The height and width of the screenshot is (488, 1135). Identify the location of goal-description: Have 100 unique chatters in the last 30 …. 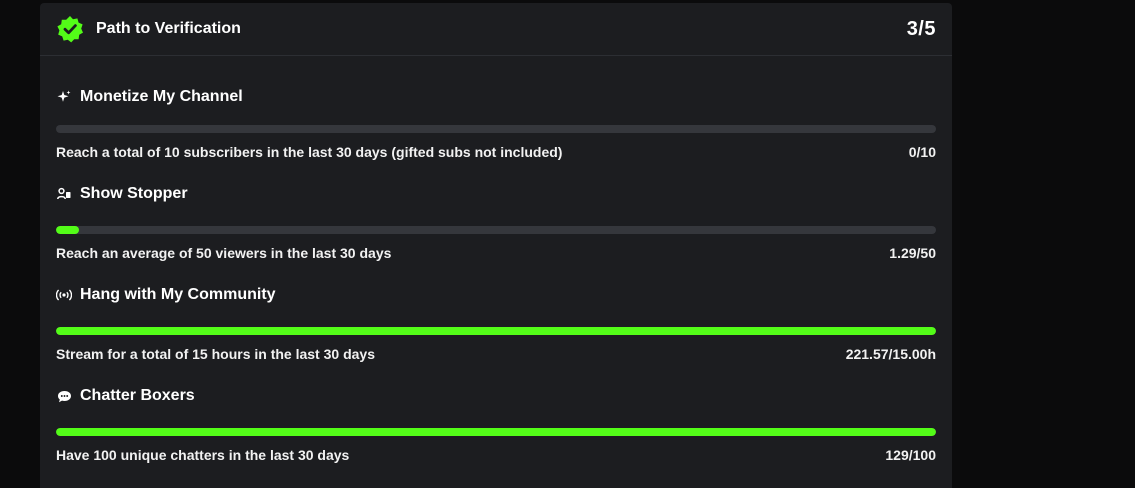
(203, 455).